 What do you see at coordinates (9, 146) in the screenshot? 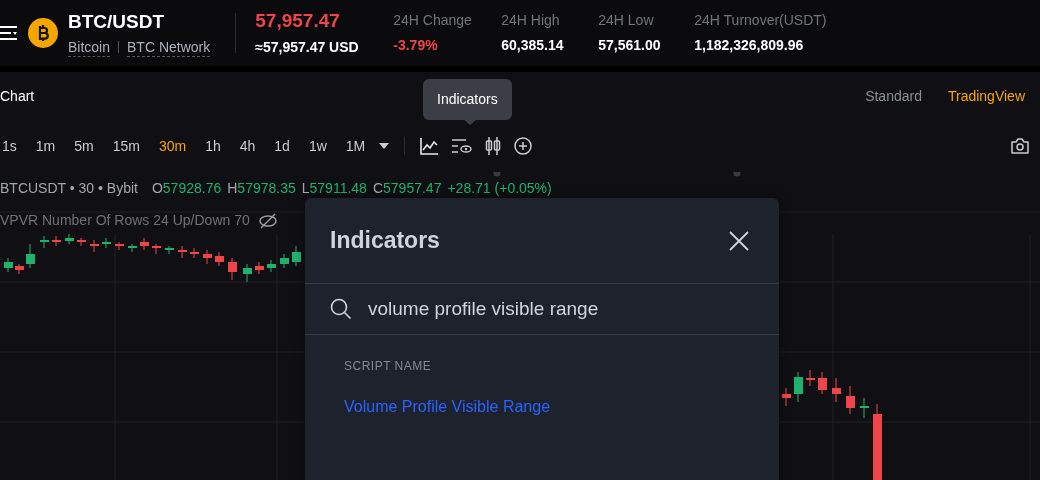
I see `interval-tab: 1s` at bounding box center [9, 146].